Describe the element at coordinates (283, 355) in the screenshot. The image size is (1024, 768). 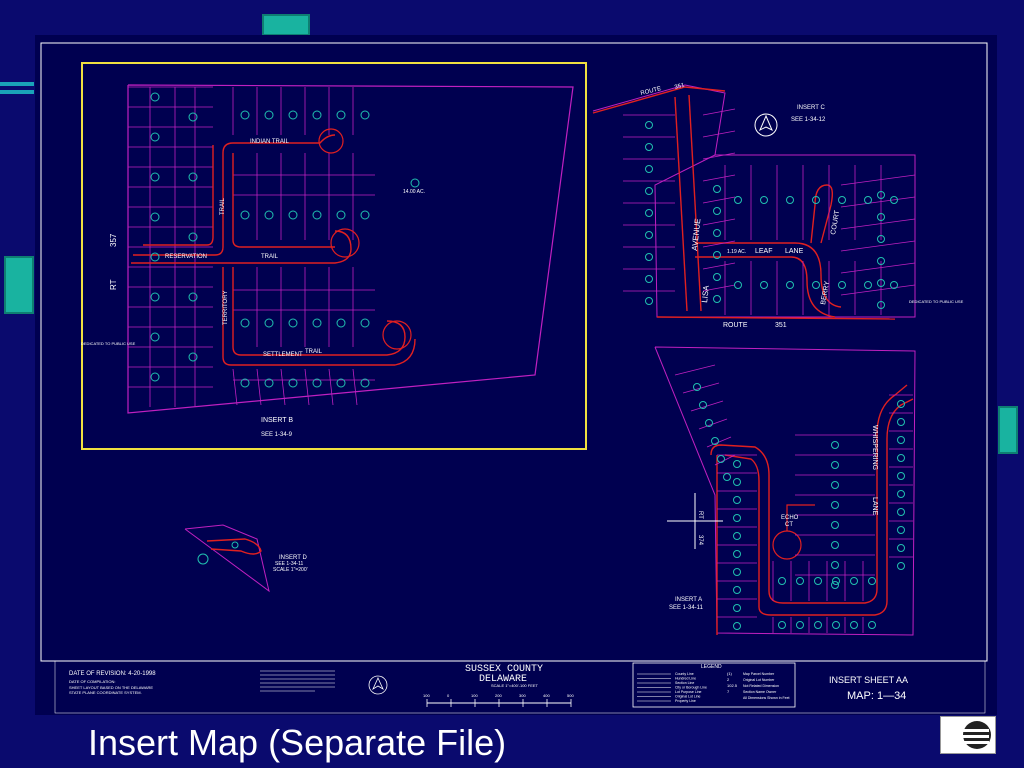
I see `road-label-settlement: SETTLEMENT` at that location.